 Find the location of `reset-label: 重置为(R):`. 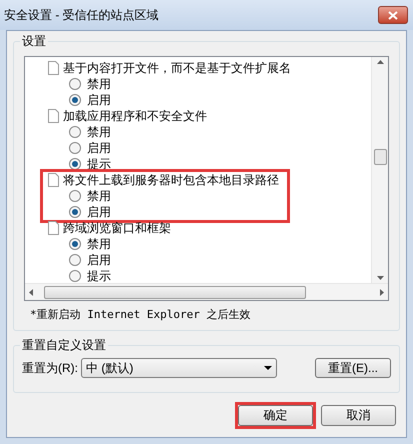

reset-label: 重置为(R): is located at coordinates (50, 368).